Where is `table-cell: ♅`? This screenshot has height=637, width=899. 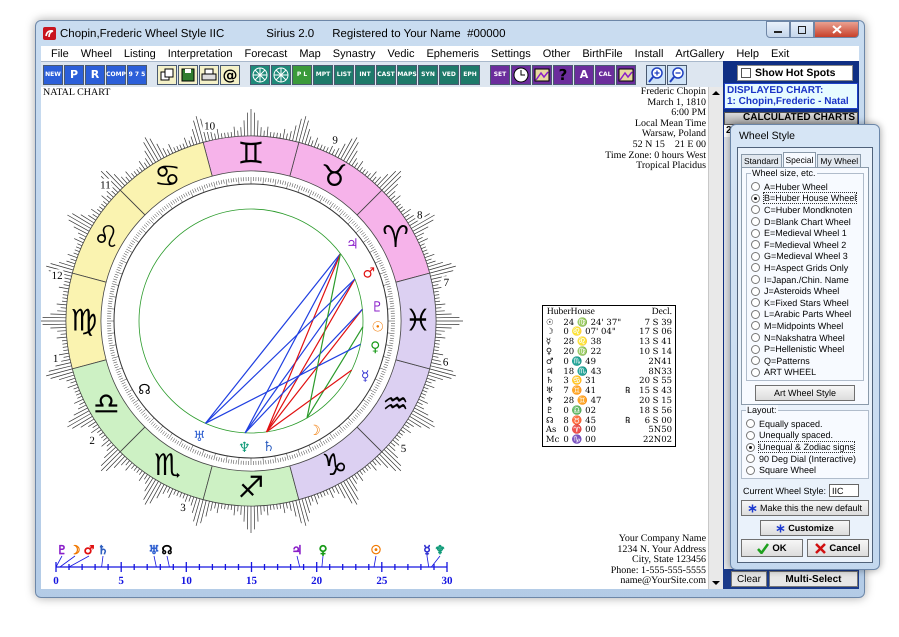 table-cell: ♅ is located at coordinates (551, 392).